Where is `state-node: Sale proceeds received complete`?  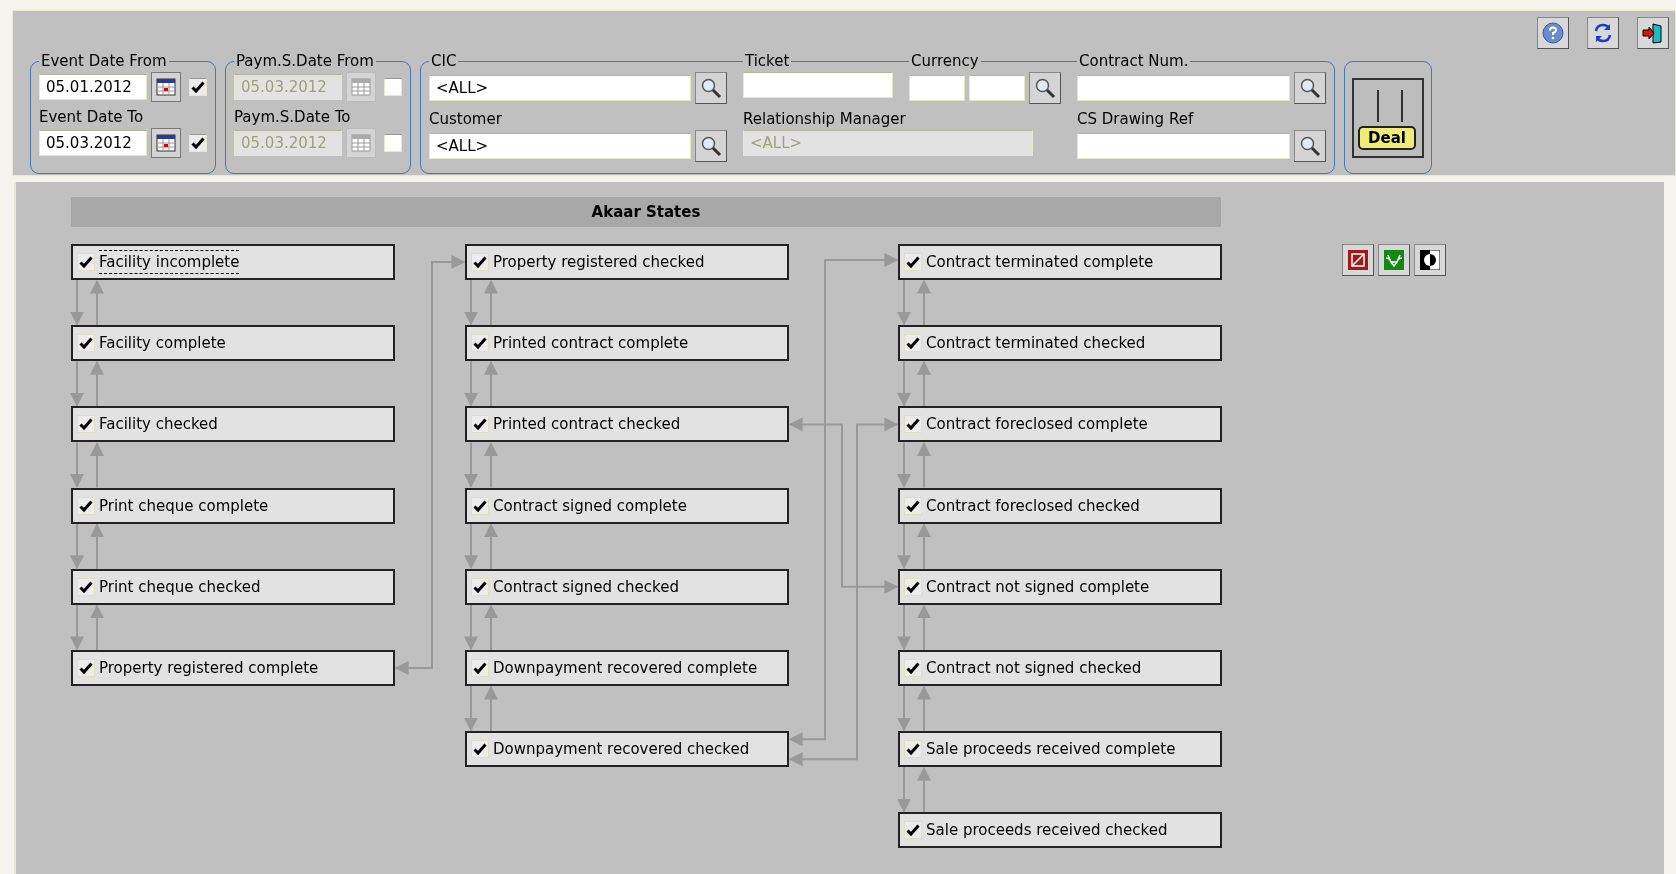 state-node: Sale proceeds received complete is located at coordinates (1060, 749).